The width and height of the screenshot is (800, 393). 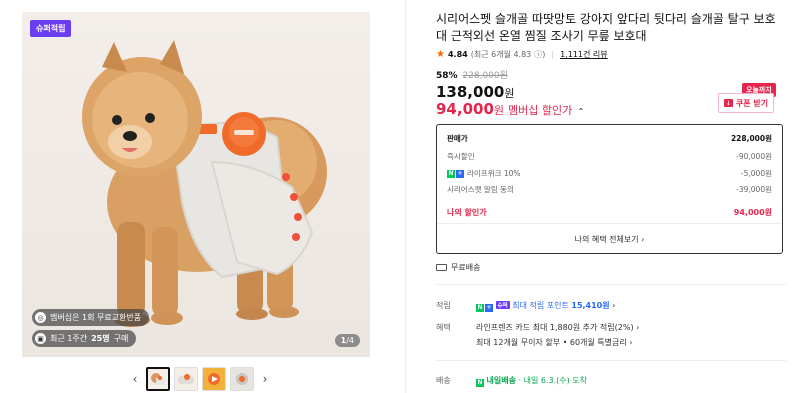 I want to click on delivery-icon: N, so click(x=480, y=382).